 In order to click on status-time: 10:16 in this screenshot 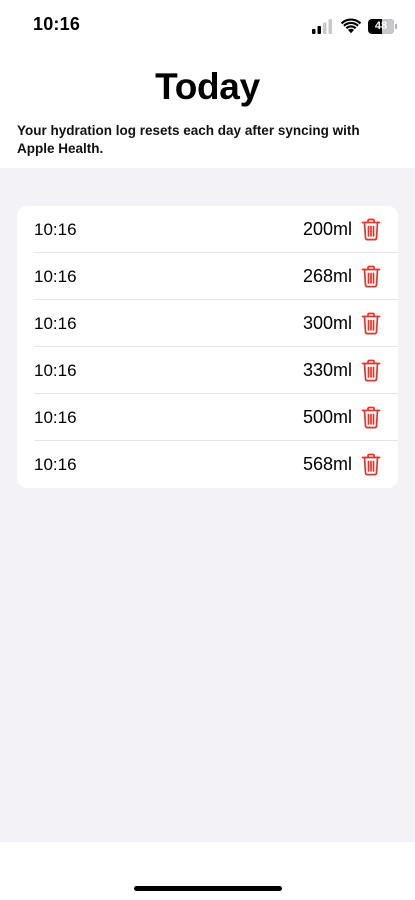, I will do `click(57, 24)`.